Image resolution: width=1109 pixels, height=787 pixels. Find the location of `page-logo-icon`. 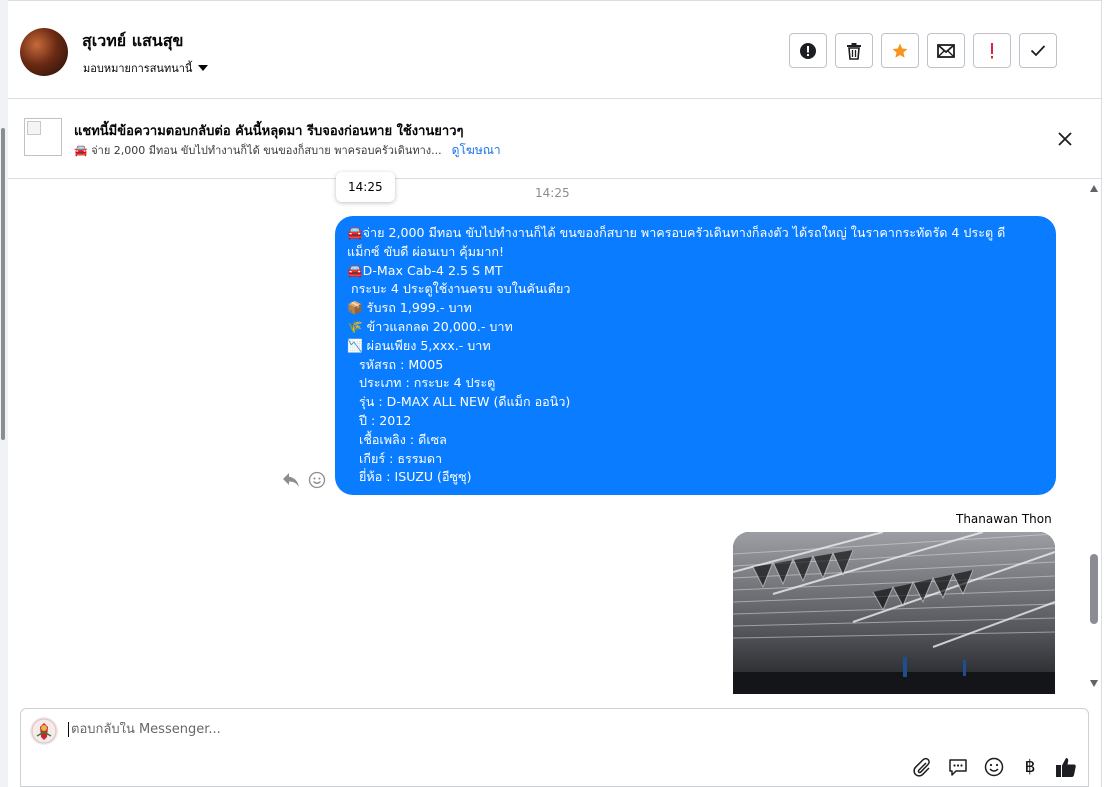

page-logo-icon is located at coordinates (44, 731).